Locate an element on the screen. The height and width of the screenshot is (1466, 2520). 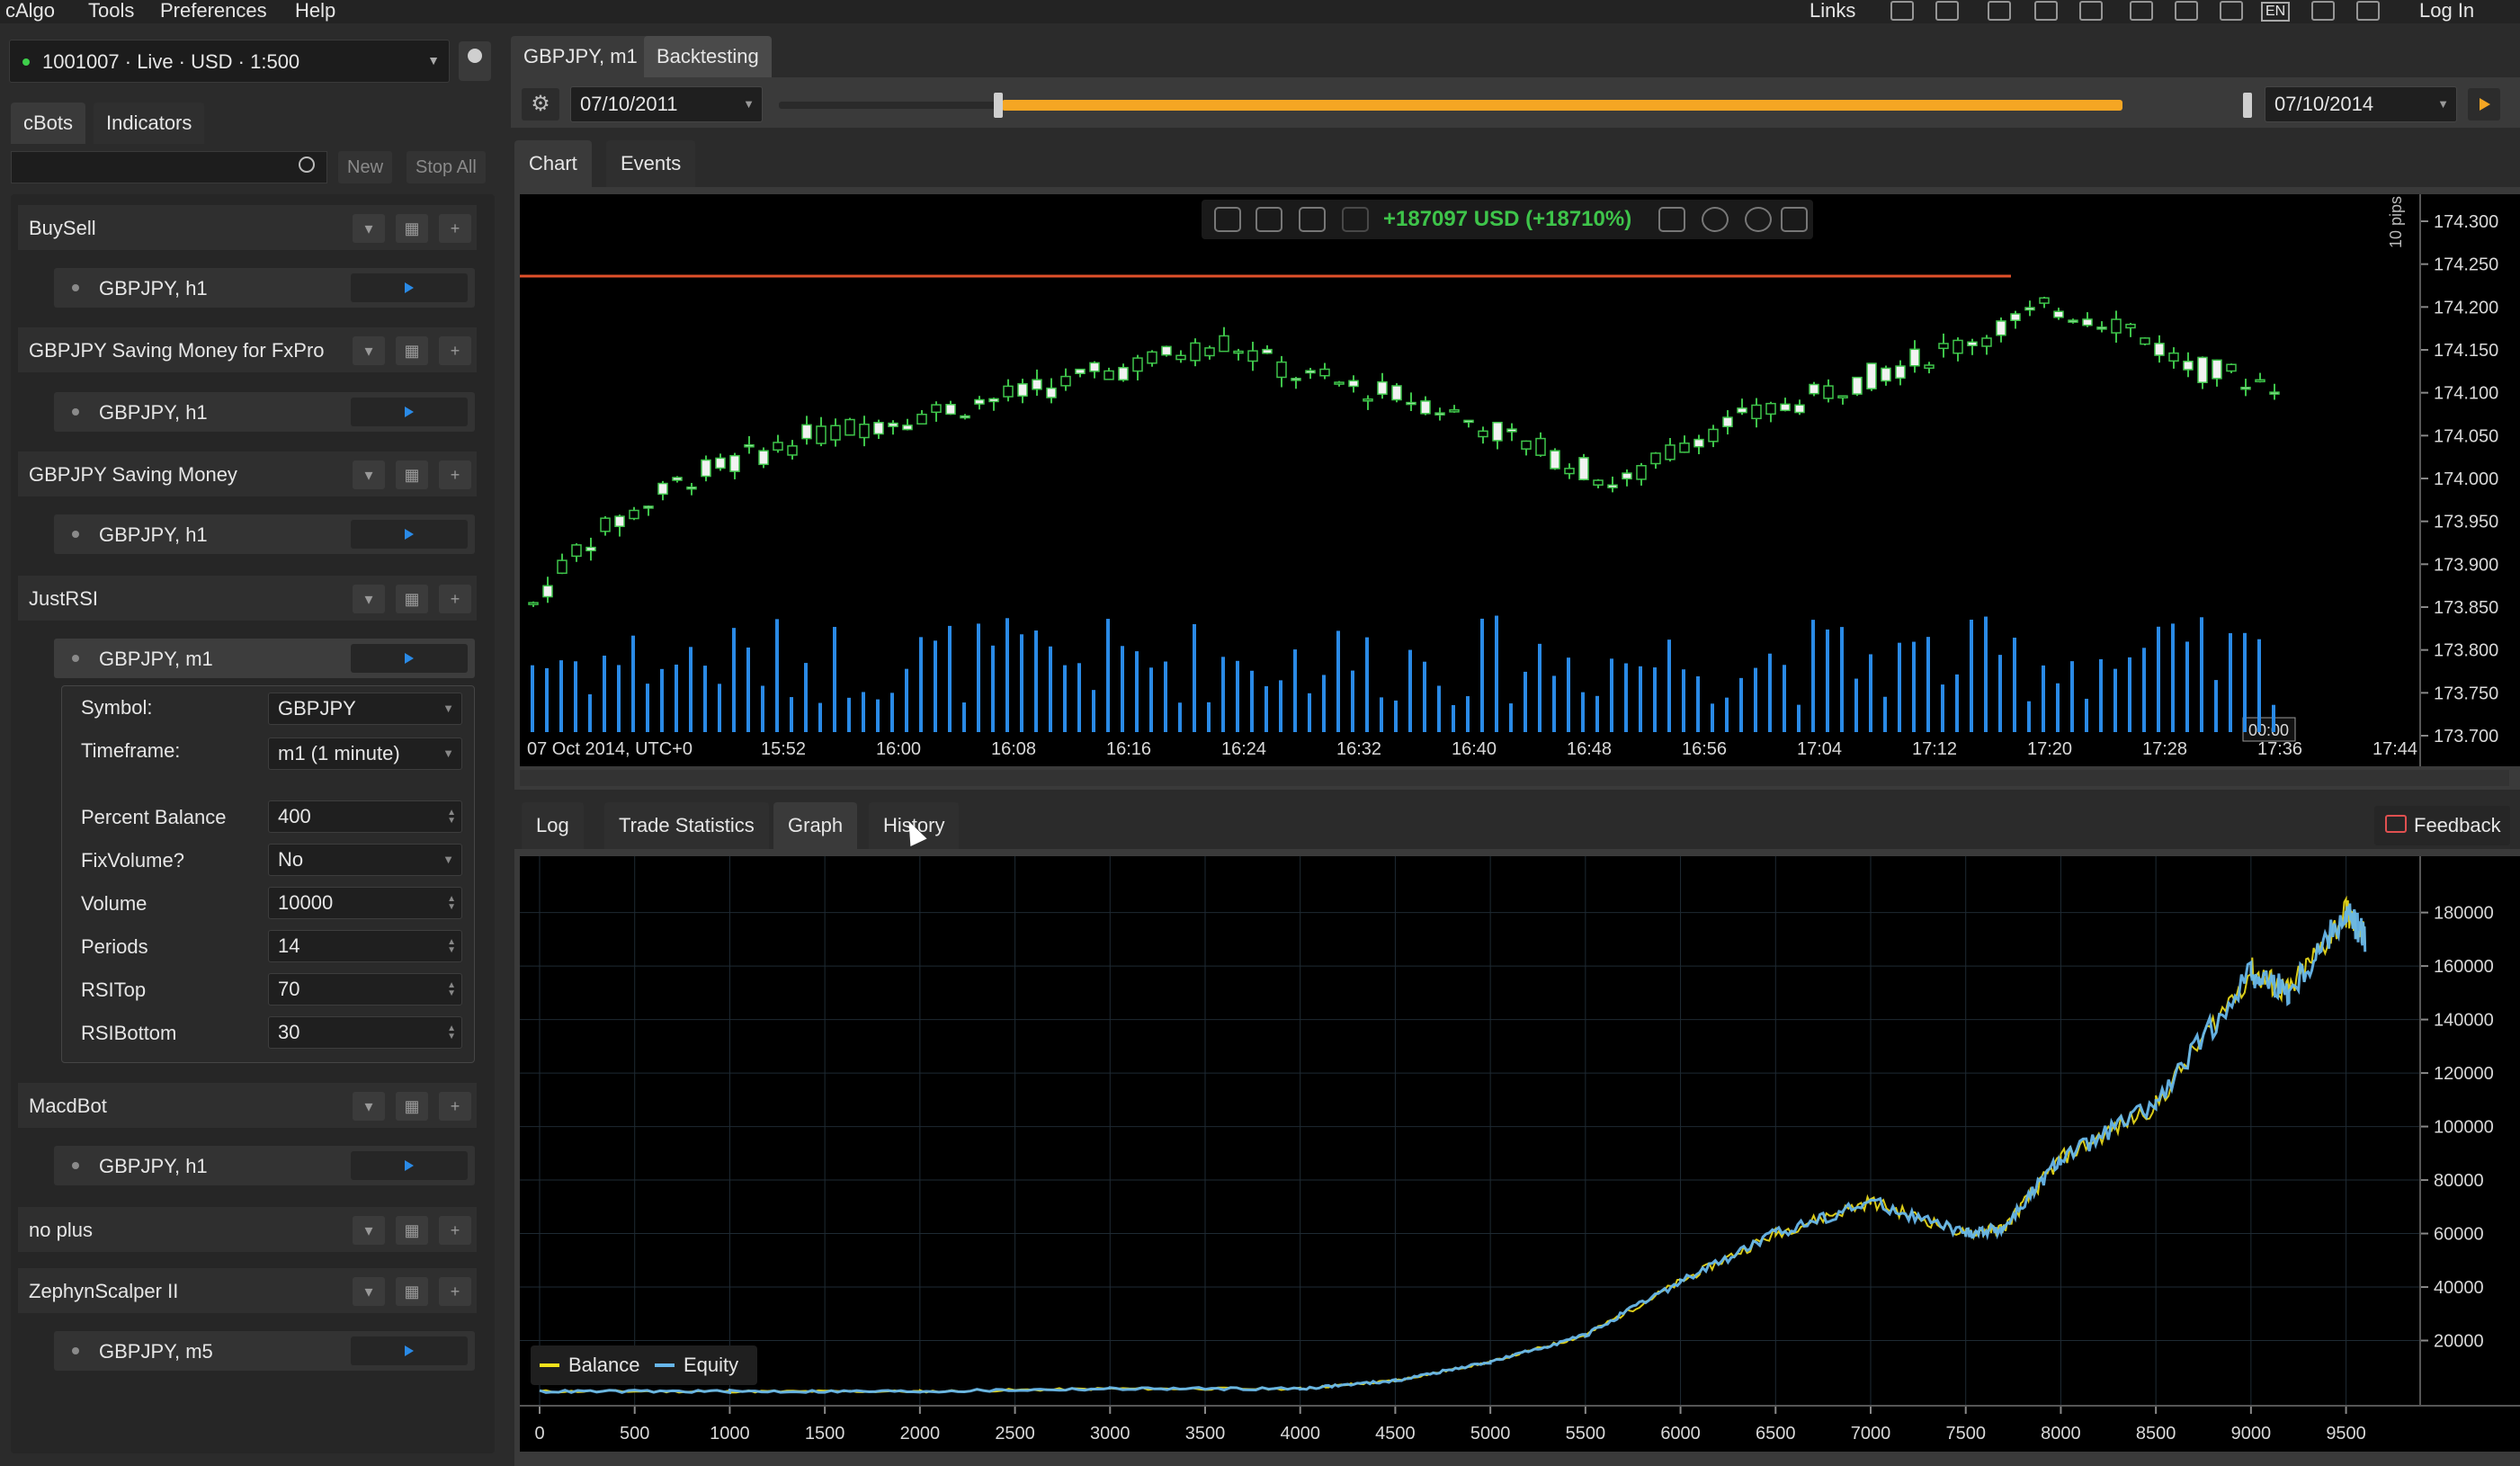
speaker-icon is located at coordinates (2231, 11).